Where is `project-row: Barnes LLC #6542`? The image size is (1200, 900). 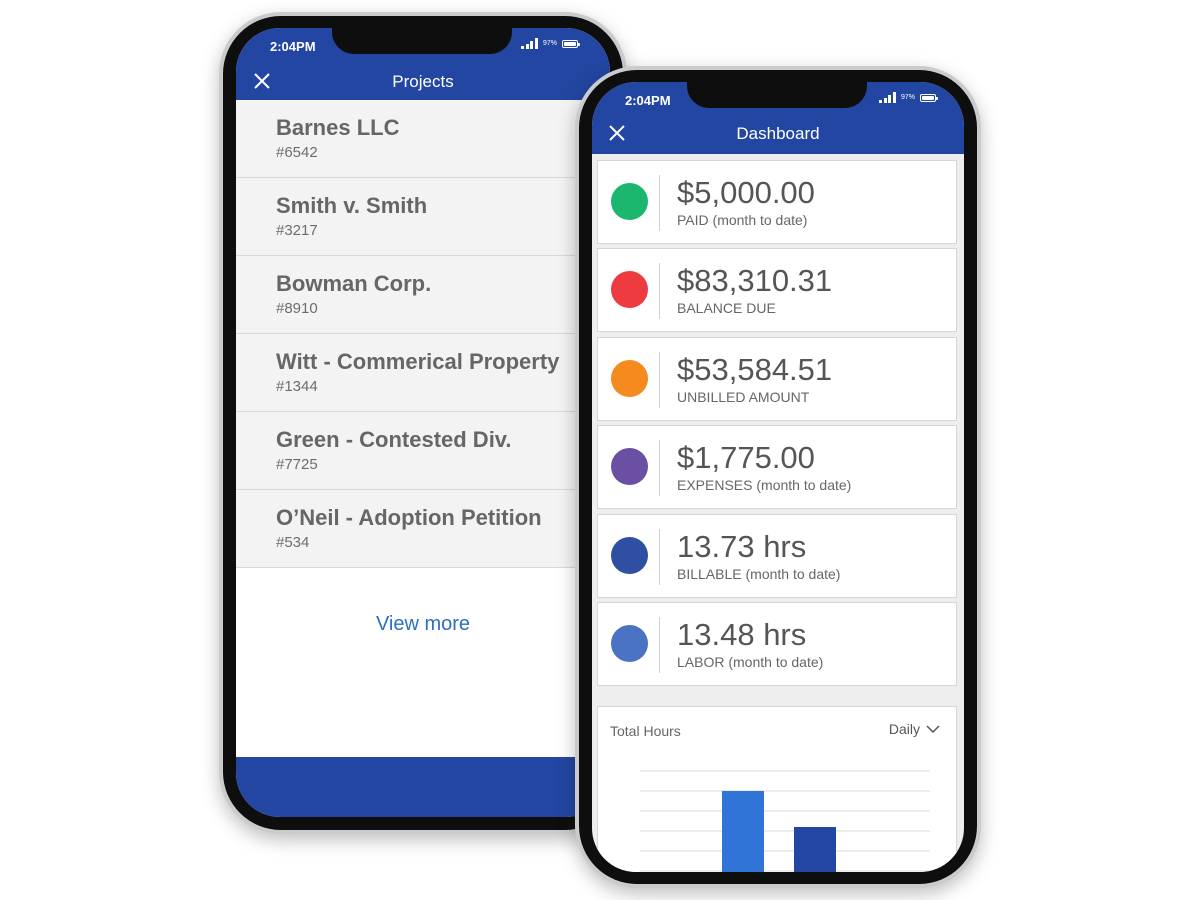 project-row: Barnes LLC #6542 is located at coordinates (423, 139).